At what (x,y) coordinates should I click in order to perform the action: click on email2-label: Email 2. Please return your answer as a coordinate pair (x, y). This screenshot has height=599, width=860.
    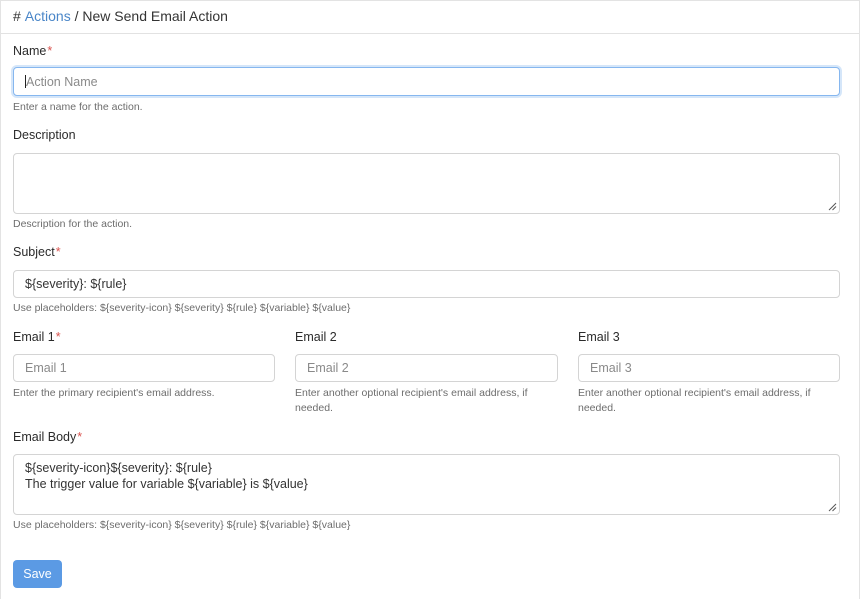
    Looking at the image, I should click on (316, 337).